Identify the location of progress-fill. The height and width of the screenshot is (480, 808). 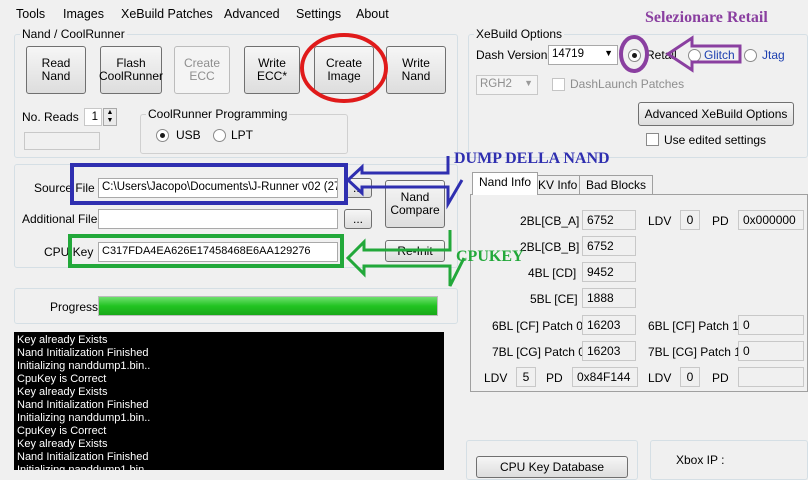
(268, 306).